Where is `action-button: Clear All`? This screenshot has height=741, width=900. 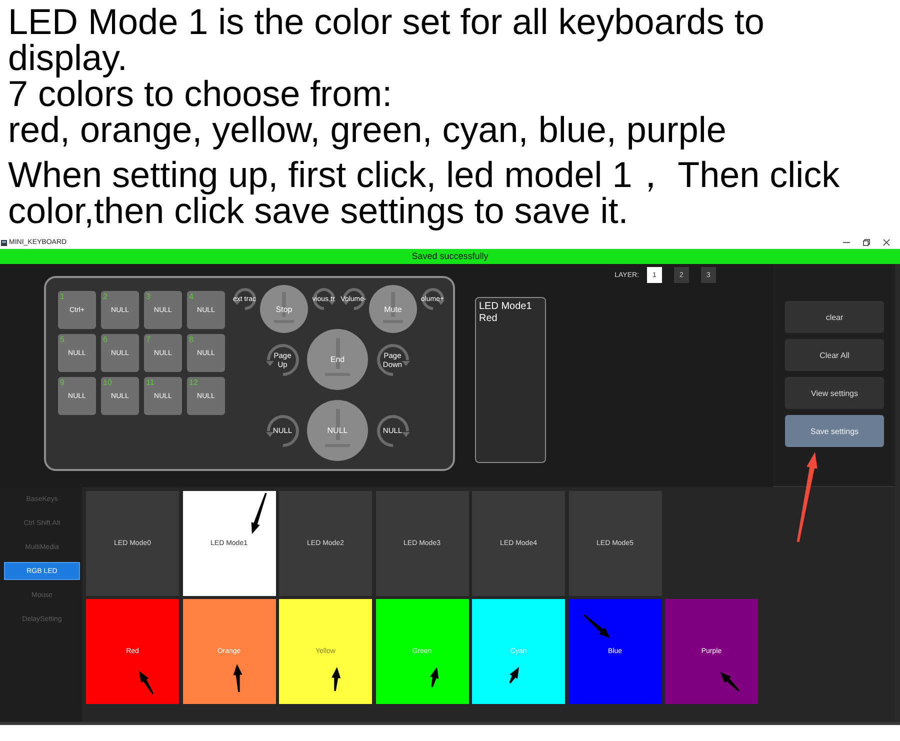
action-button: Clear All is located at coordinates (834, 355).